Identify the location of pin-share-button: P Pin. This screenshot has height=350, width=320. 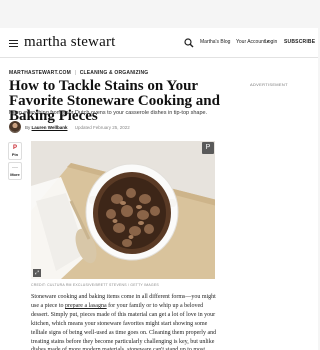
(15, 151).